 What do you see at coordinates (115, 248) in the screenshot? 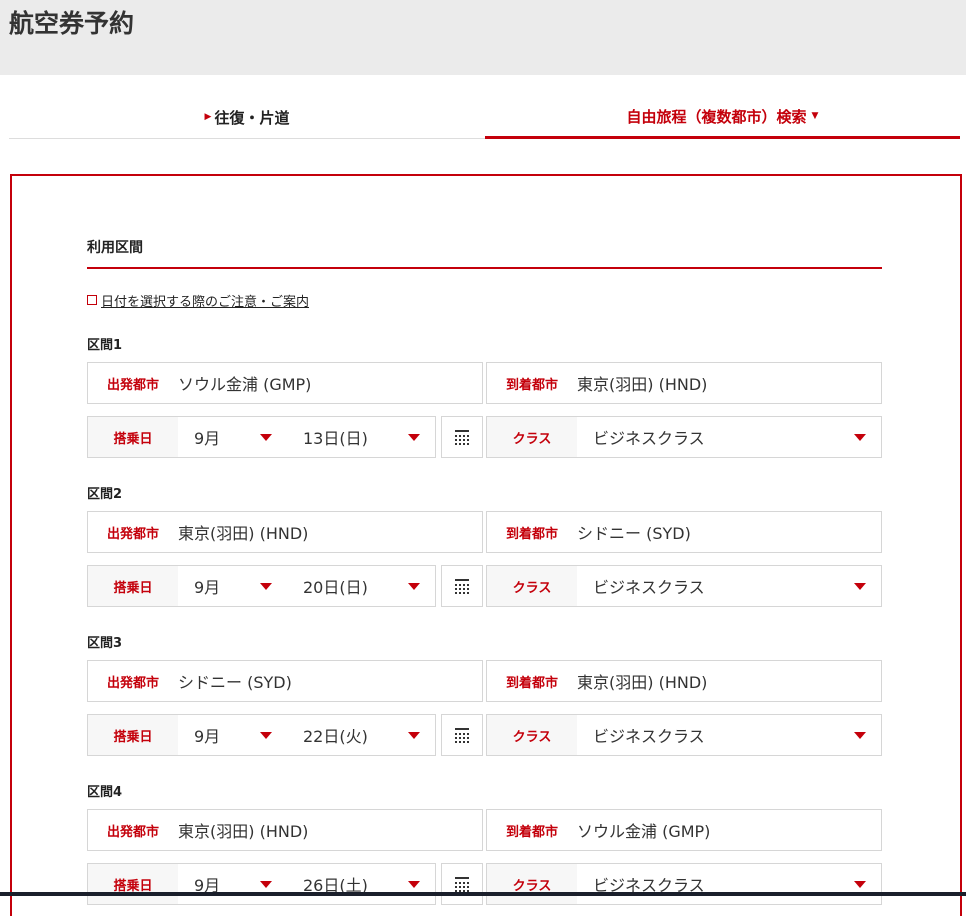
I see `section-title: 利用区間` at bounding box center [115, 248].